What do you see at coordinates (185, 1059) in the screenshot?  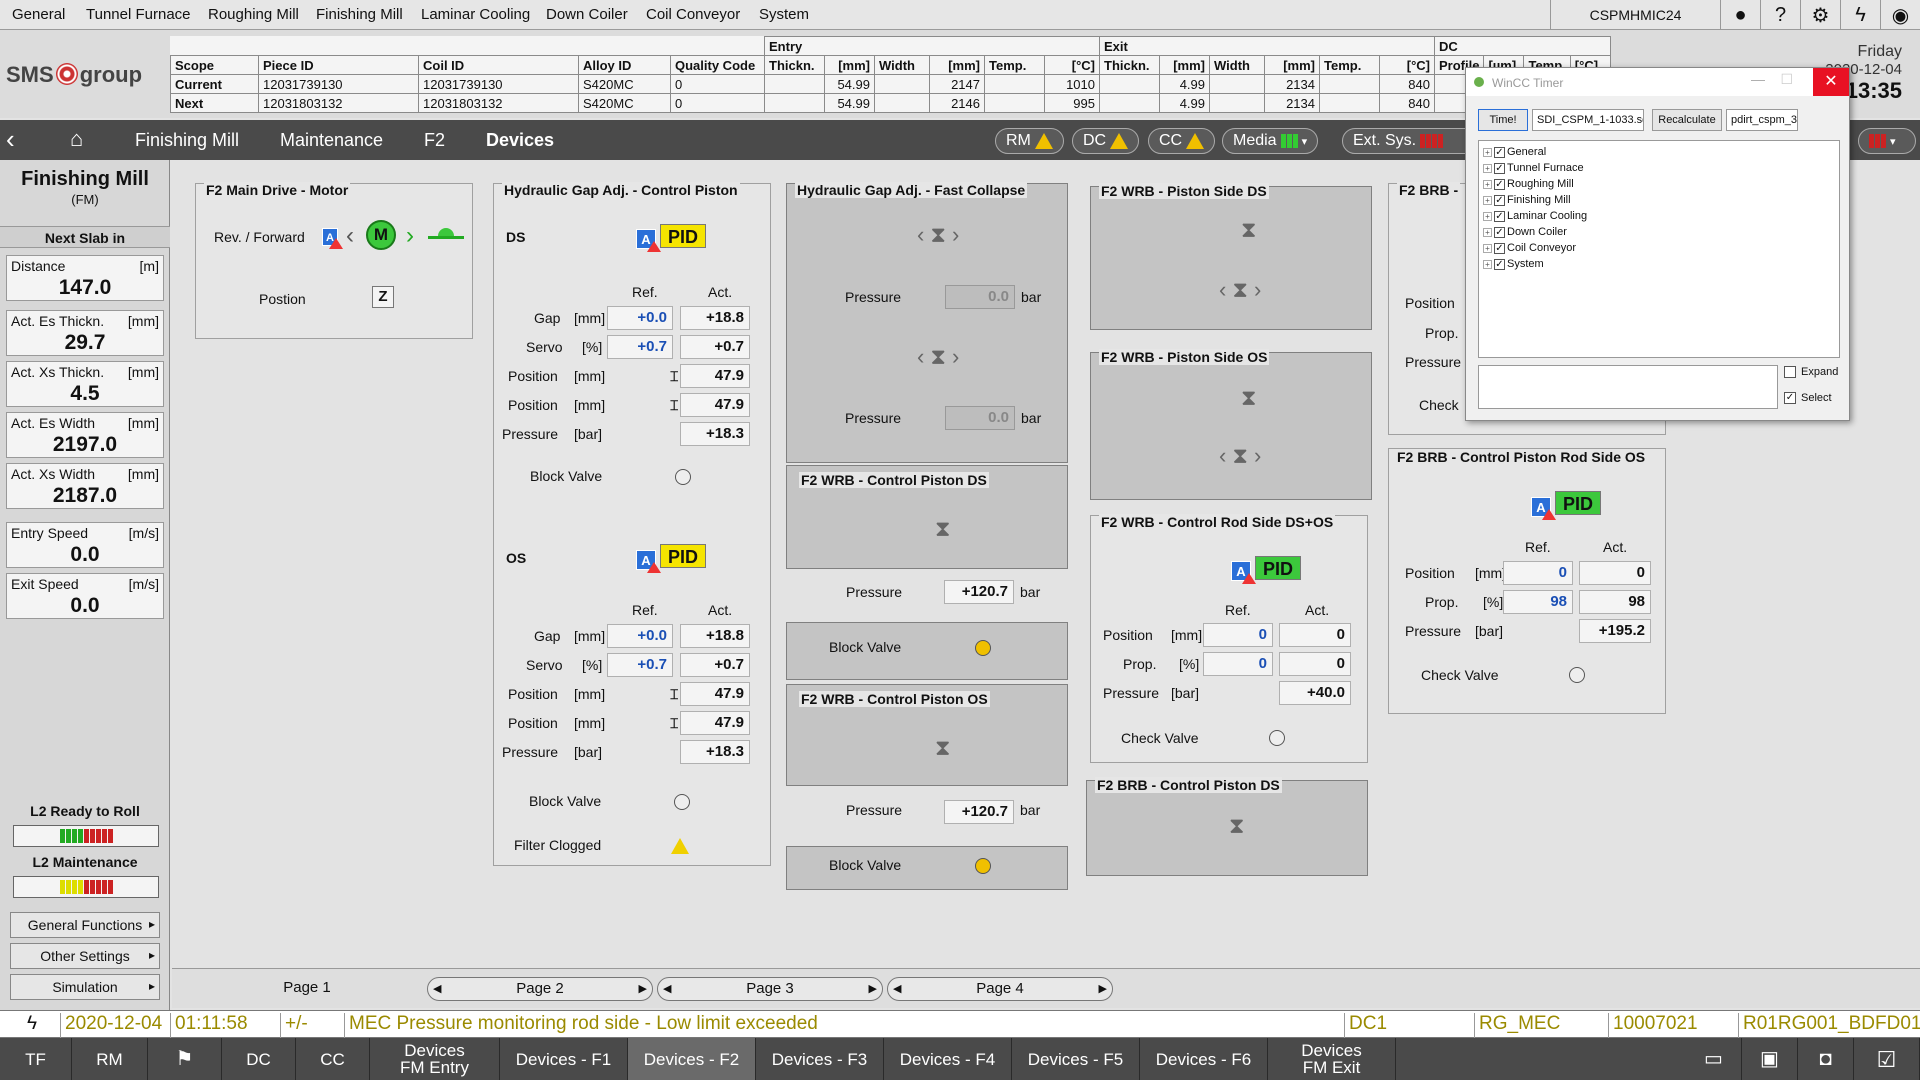 I see `flag-icon: ⚑` at bounding box center [185, 1059].